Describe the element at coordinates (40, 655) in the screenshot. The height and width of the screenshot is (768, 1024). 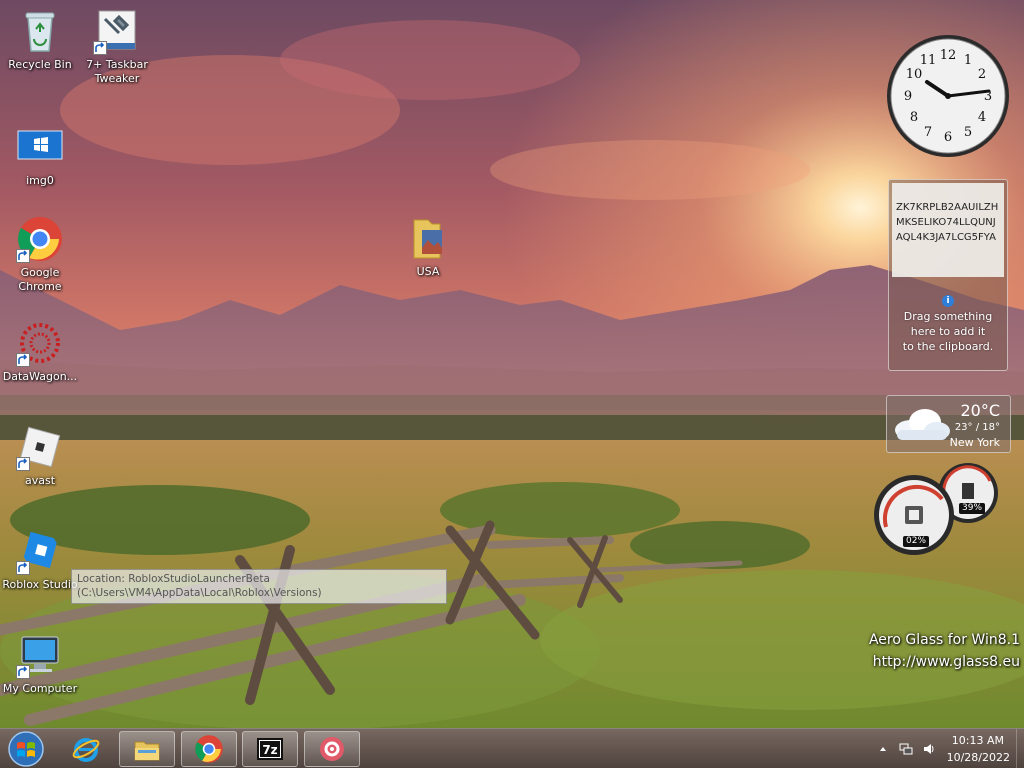
I see `computer-icon` at that location.